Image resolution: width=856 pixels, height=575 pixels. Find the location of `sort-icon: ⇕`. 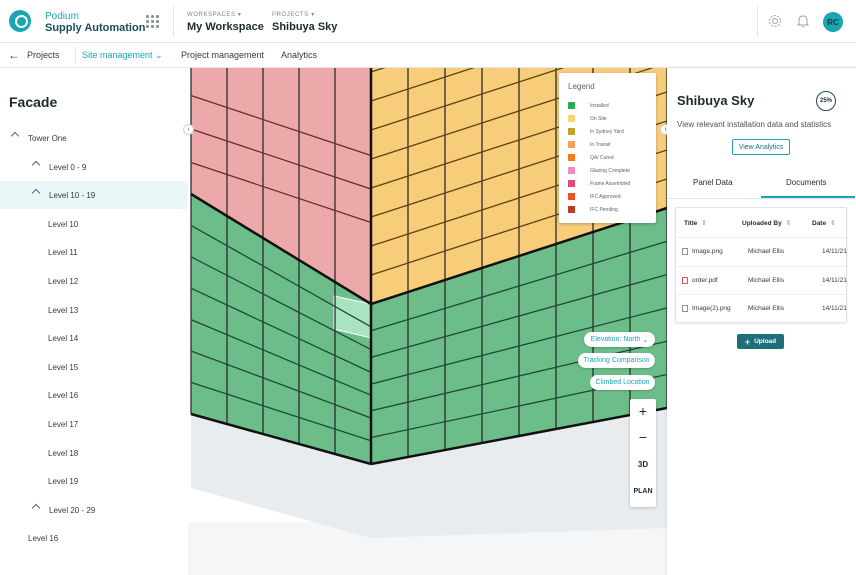

sort-icon: ⇕ is located at coordinates (704, 223).